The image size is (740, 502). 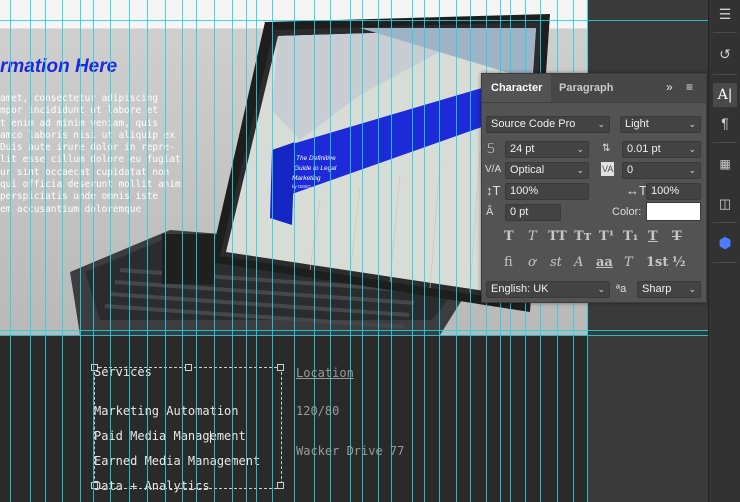 What do you see at coordinates (527, 170) in the screenshot?
I see `kerning-value: Optical` at bounding box center [527, 170].